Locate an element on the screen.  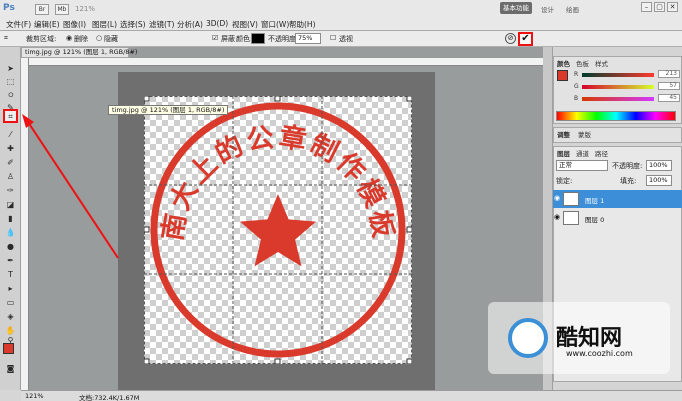
slider-b is located at coordinates (618, 99).